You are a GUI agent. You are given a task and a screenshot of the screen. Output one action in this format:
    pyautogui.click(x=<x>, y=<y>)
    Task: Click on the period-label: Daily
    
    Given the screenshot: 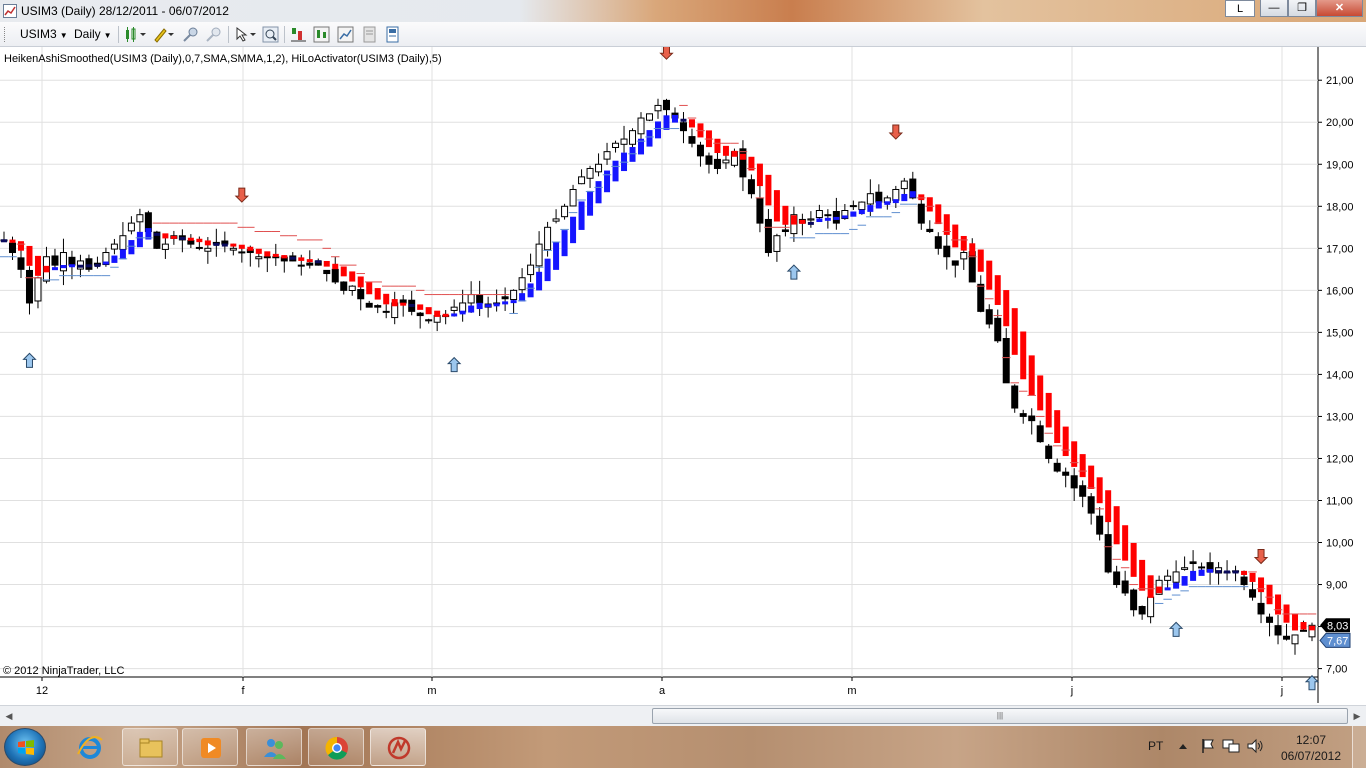 What is the action you would take?
    pyautogui.click(x=87, y=34)
    